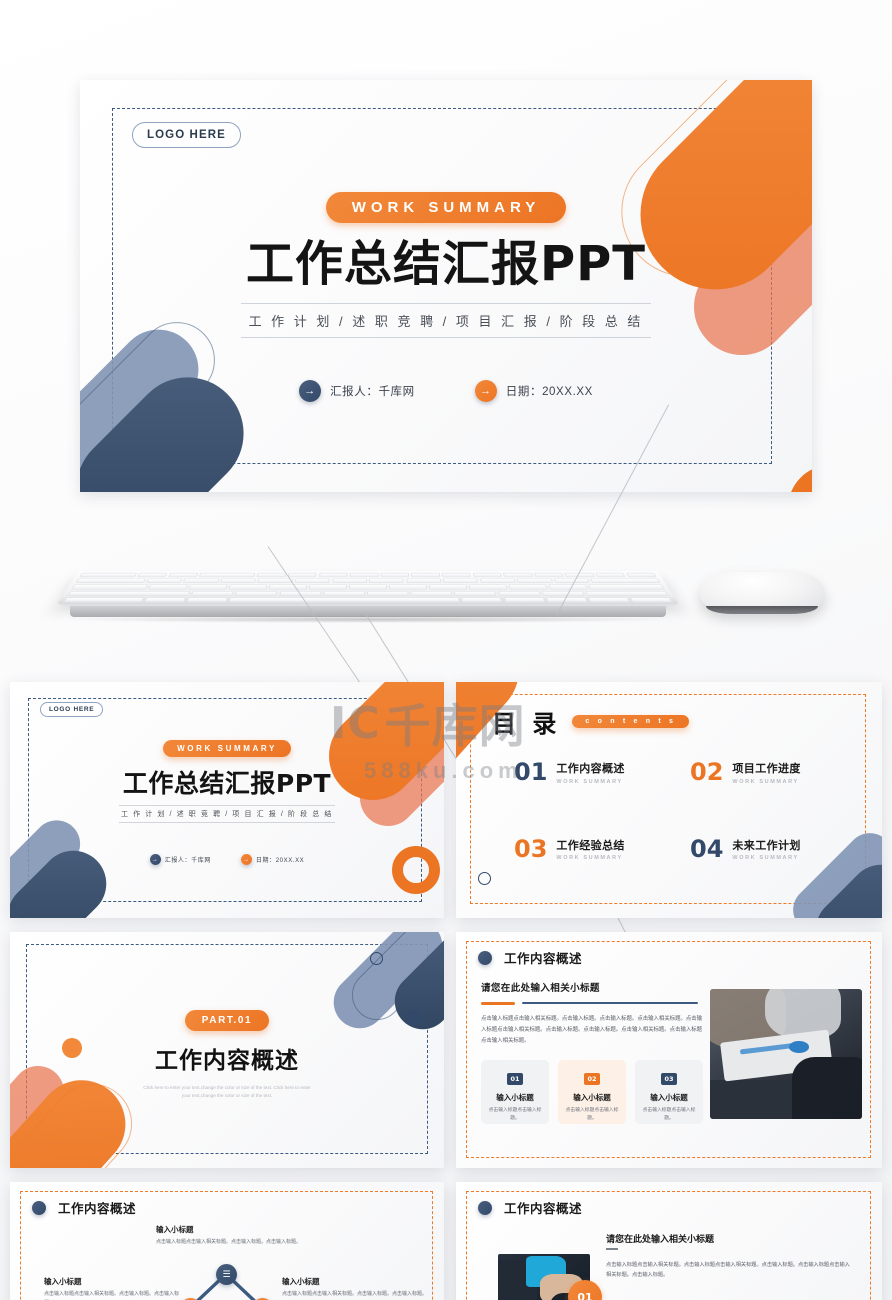 The height and width of the screenshot is (1300, 892). I want to click on slide5-subheading: 请您在此处输入相关小标题, so click(540, 988).